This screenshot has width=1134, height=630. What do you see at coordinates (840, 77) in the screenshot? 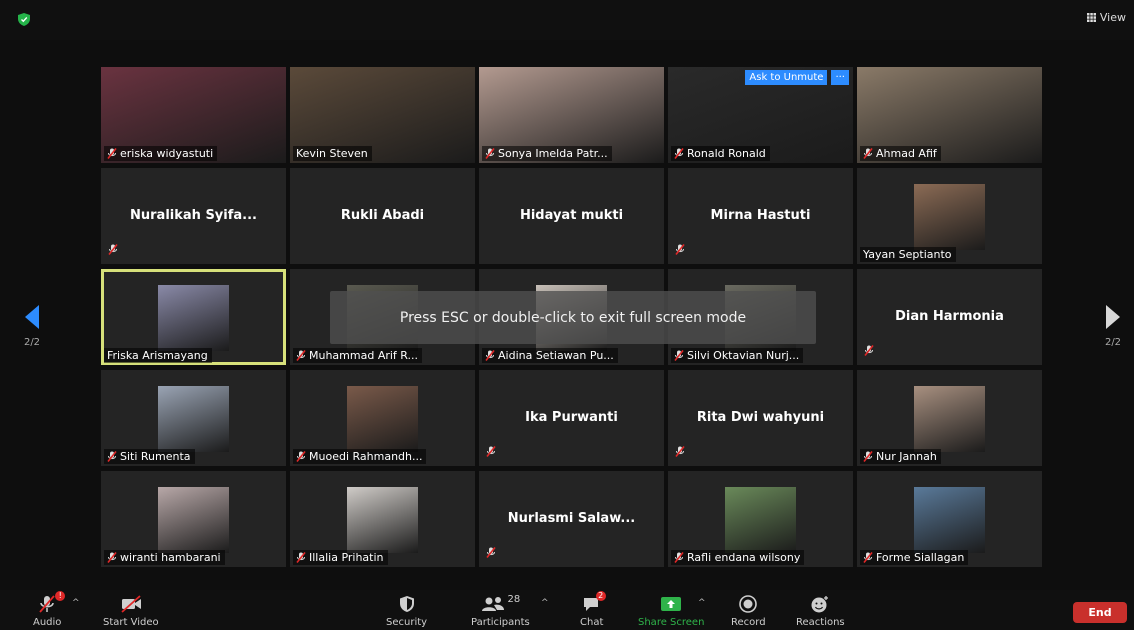
I see `more-options-button: ···` at bounding box center [840, 77].